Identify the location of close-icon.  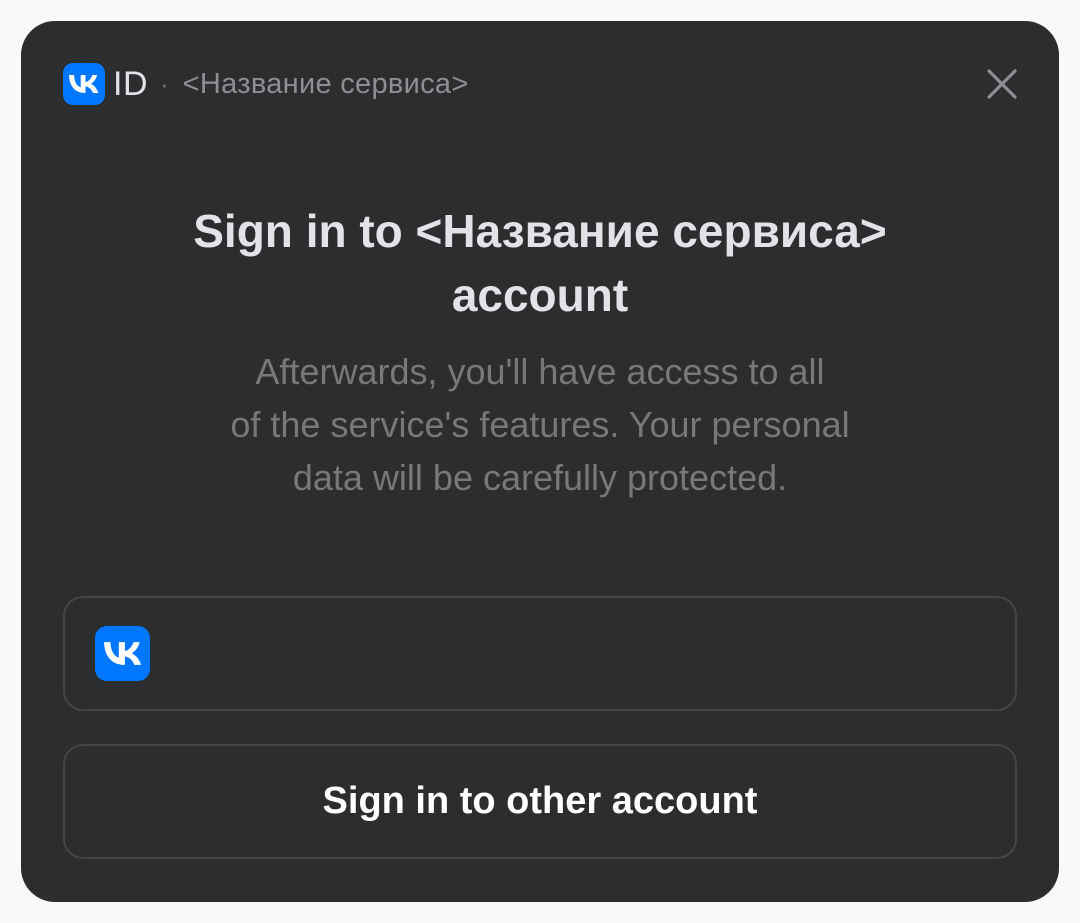
(1002, 84).